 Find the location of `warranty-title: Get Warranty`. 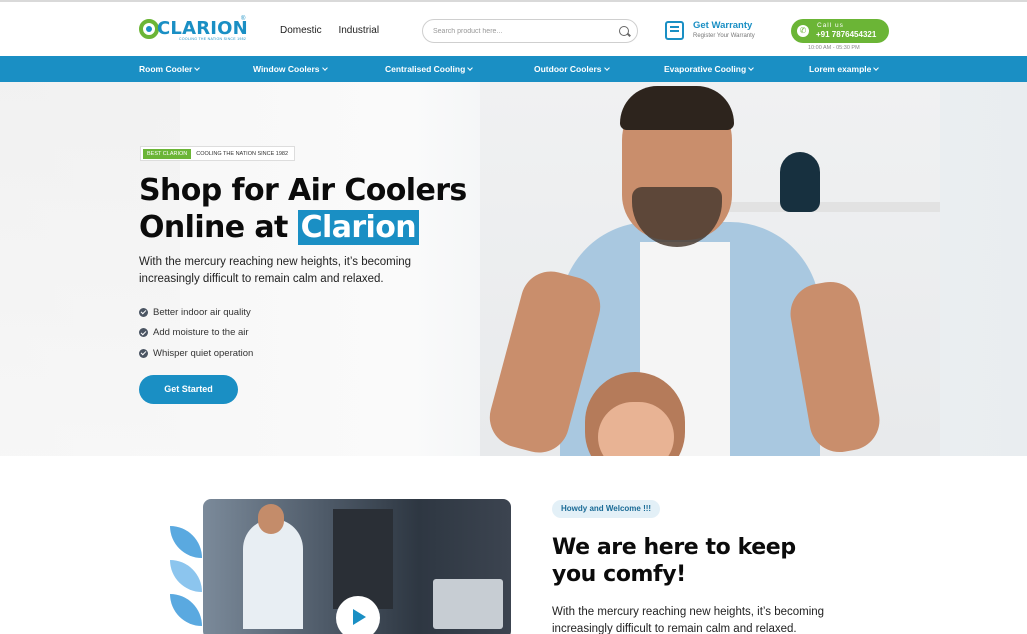

warranty-title: Get Warranty is located at coordinates (723, 25).